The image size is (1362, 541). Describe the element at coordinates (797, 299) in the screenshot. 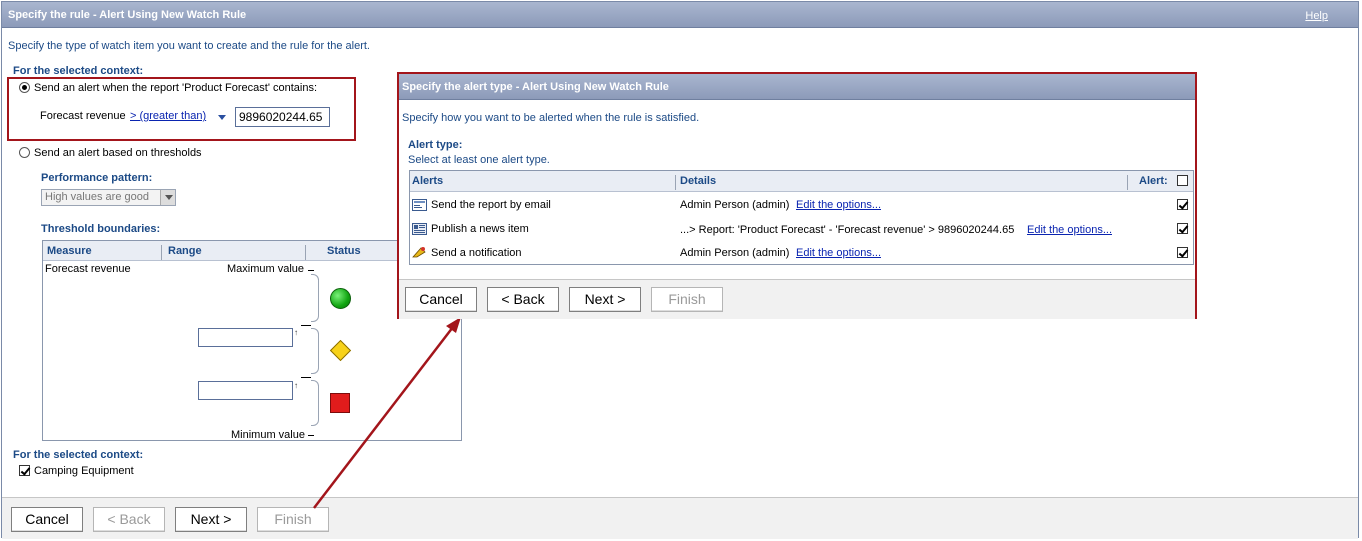

I see `alert-dialog-footer: Cancel < Back Next > Finish` at that location.